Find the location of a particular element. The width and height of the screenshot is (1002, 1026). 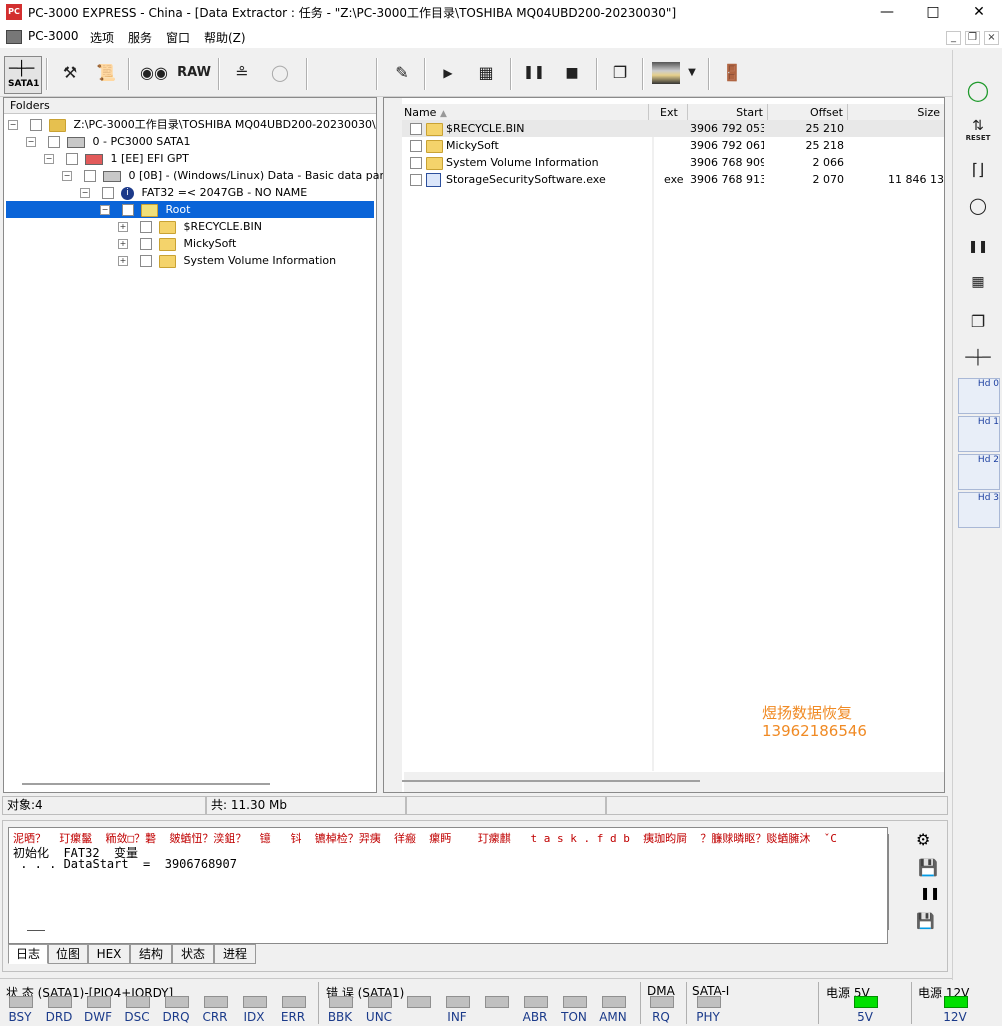

tab-structure: 结构 is located at coordinates (151, 954).